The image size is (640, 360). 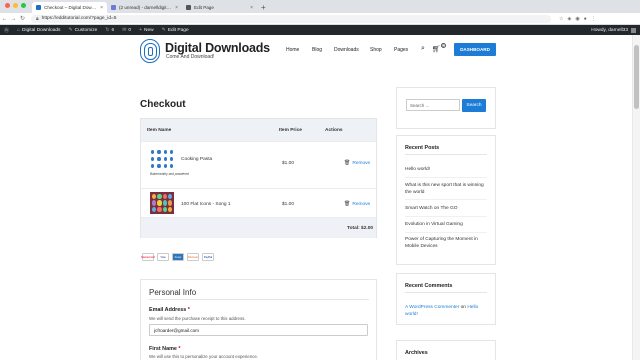 What do you see at coordinates (126, 30) in the screenshot?
I see `admin-comments-link: ✉ 0` at bounding box center [126, 30].